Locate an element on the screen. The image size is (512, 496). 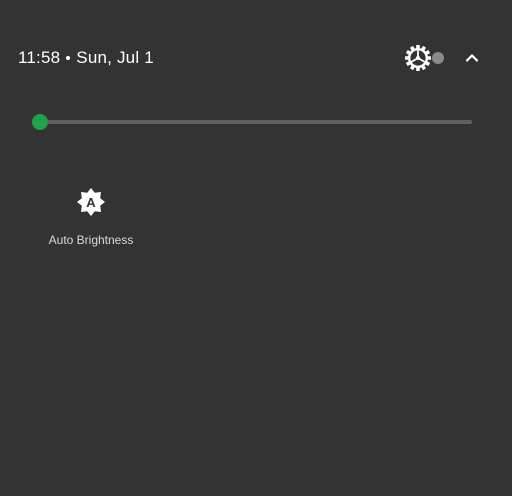
brightness-slider-thumb is located at coordinates (40, 122).